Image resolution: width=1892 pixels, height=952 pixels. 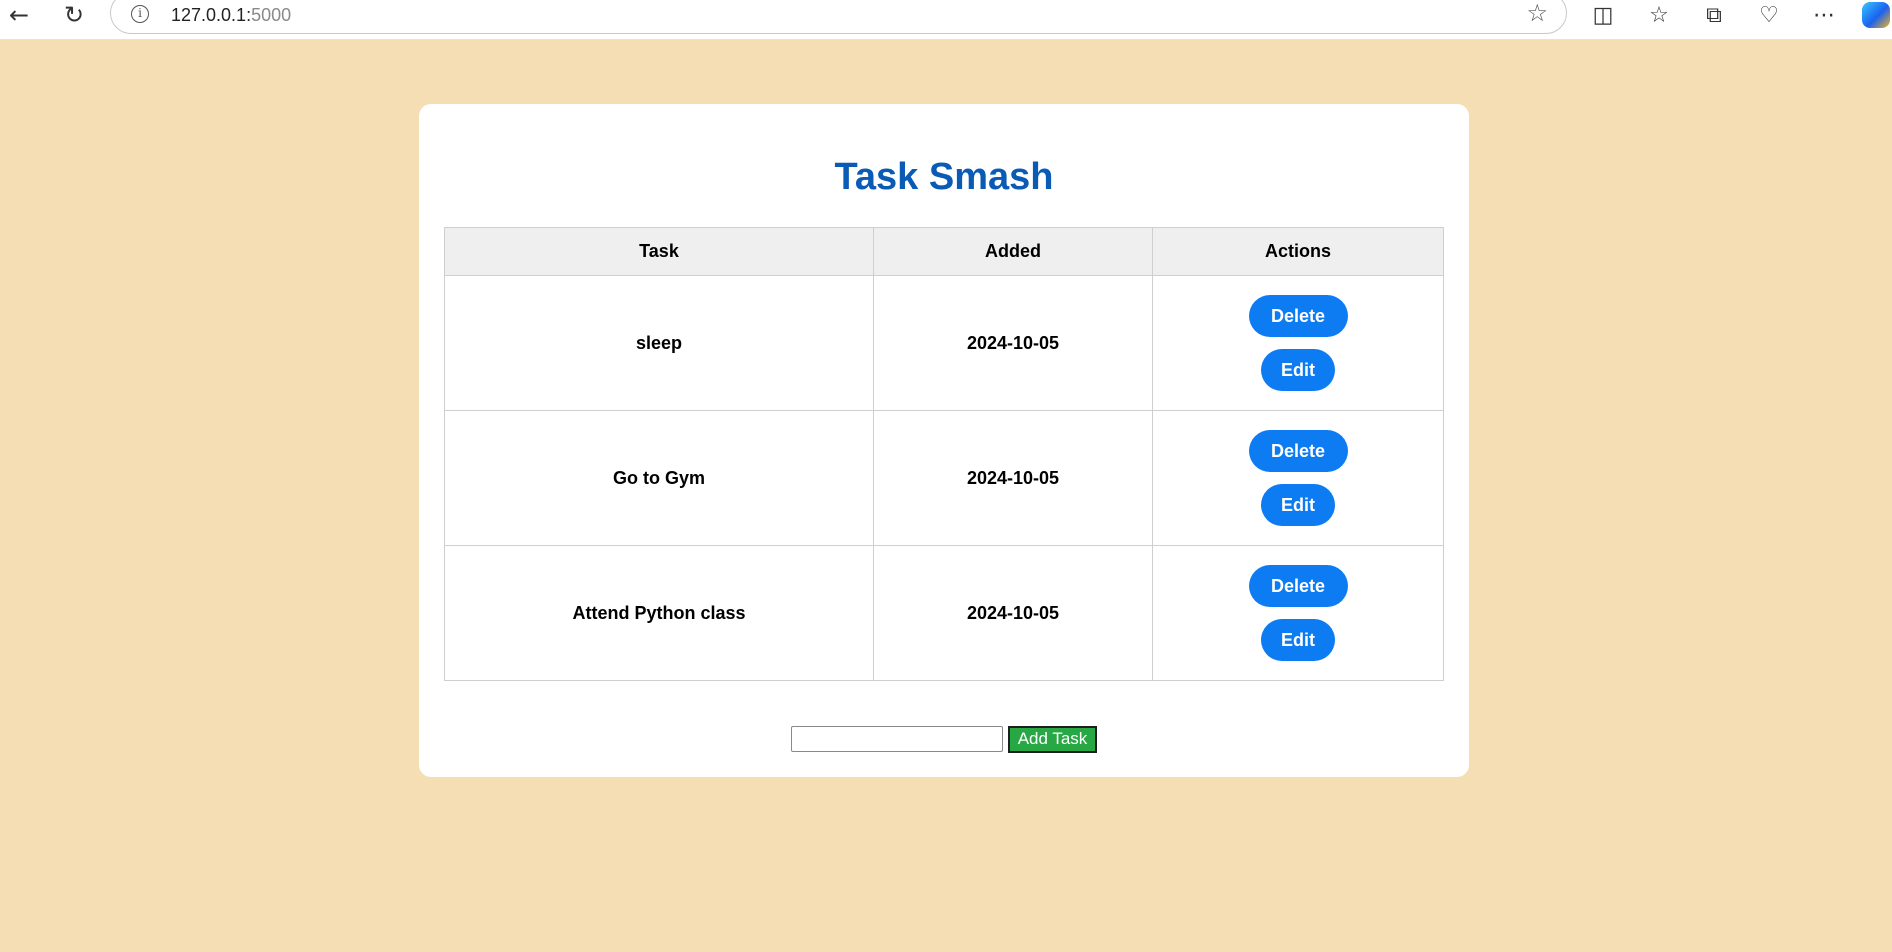 What do you see at coordinates (1824, 15) in the screenshot?
I see `more-icon: ⋯` at bounding box center [1824, 15].